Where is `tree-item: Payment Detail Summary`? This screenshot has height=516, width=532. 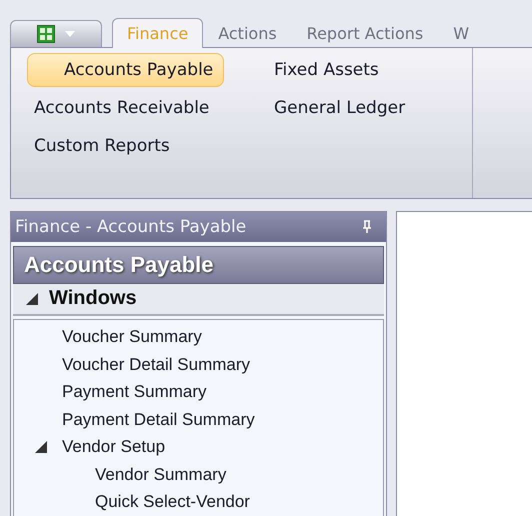
tree-item: Payment Detail Summary is located at coordinates (158, 420).